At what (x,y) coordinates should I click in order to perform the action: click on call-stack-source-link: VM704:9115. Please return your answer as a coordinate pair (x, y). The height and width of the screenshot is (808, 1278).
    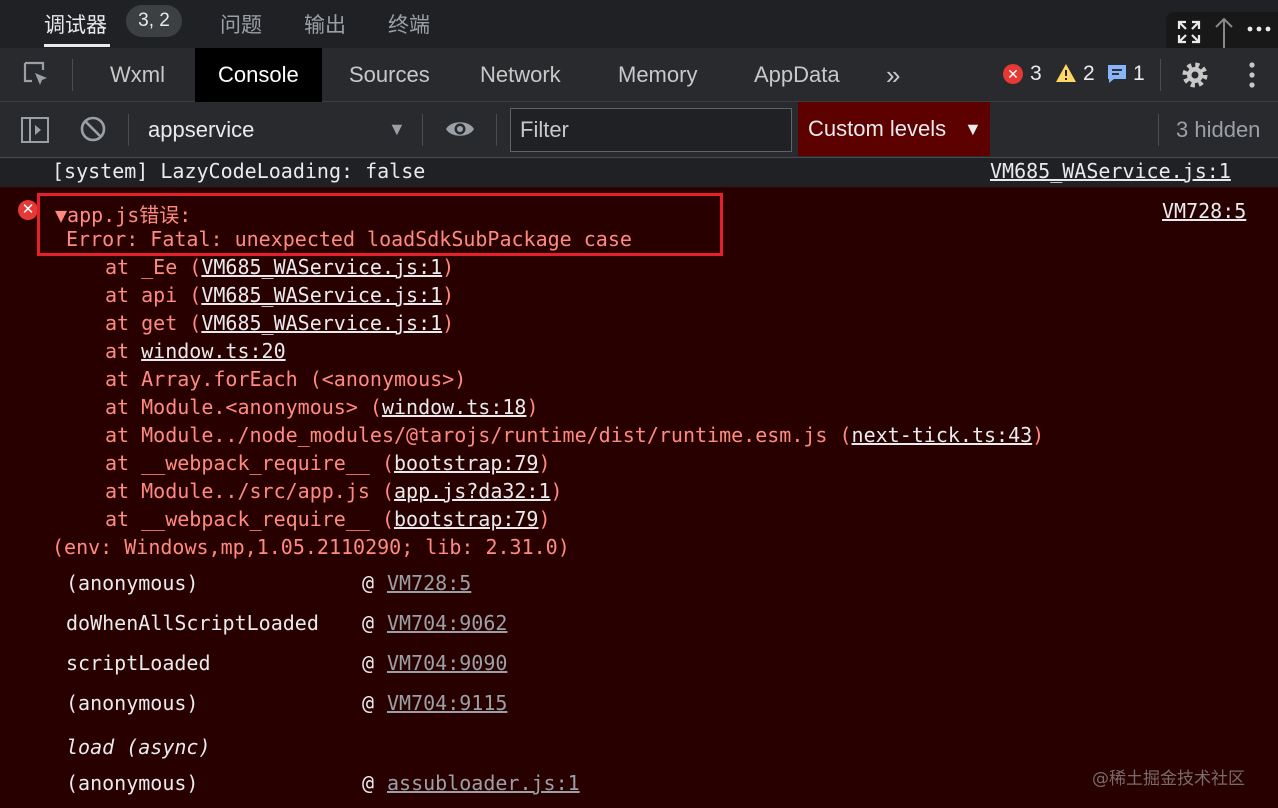
    Looking at the image, I should click on (447, 703).